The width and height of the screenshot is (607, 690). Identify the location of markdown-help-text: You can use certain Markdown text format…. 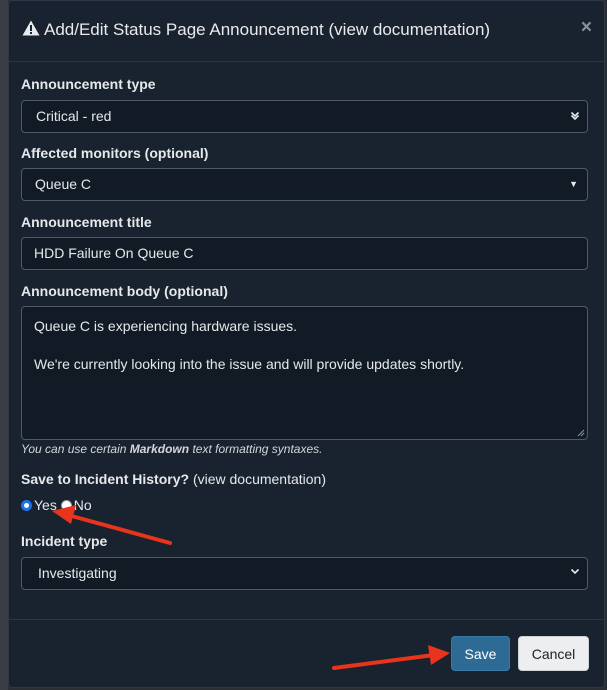
(172, 449).